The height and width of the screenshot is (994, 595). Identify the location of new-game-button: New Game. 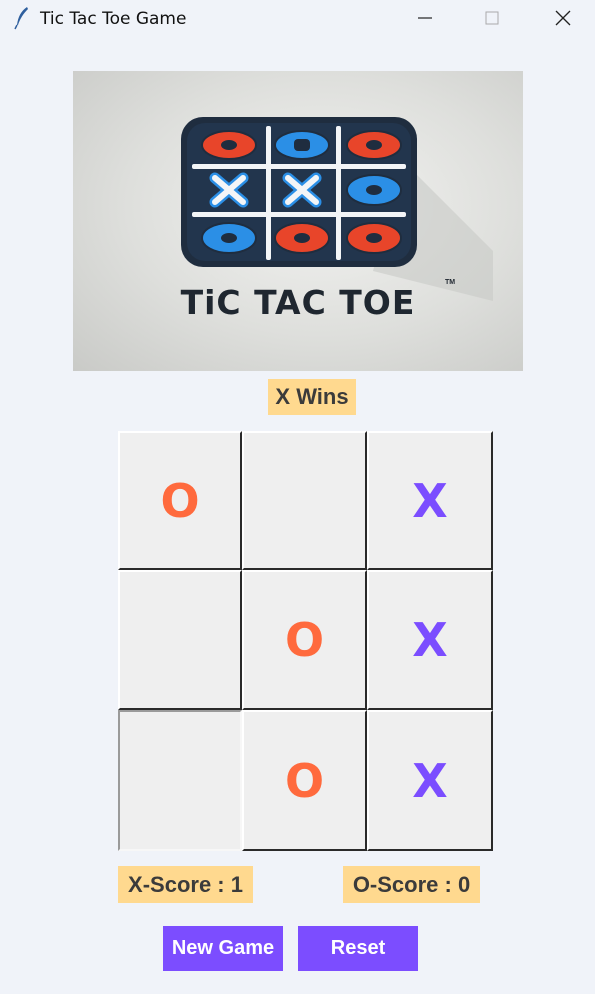
(223, 948).